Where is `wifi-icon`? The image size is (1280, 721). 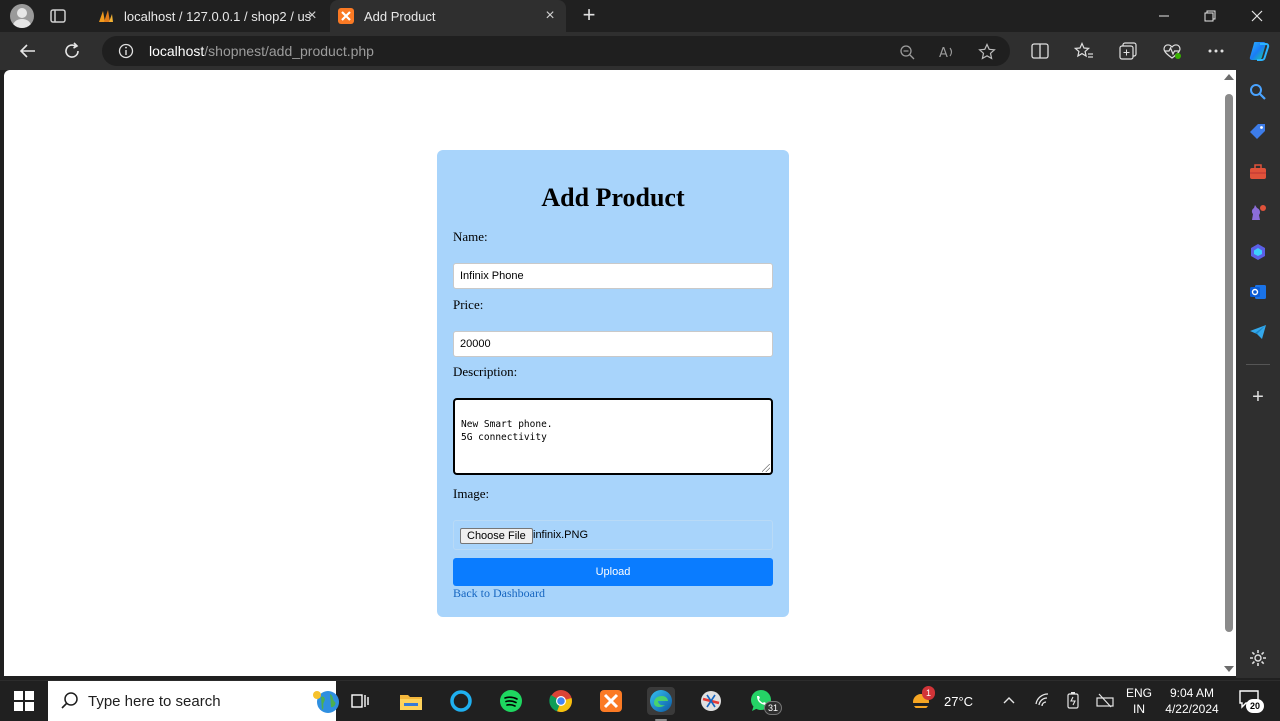 wifi-icon is located at coordinates (1043, 700).